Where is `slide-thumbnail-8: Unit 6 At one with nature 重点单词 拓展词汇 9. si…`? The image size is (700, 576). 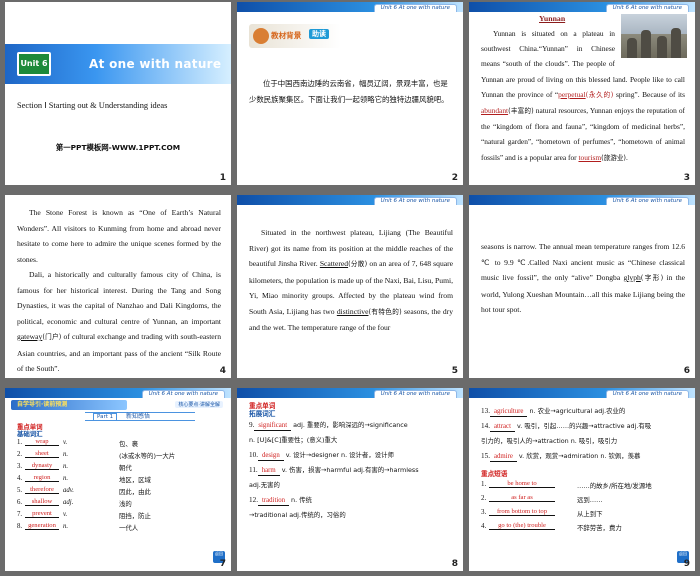
slide-thumbnail-8: Unit 6 At one with nature 重点单词 拓展词汇 9. si… is located at coordinates (350, 479).